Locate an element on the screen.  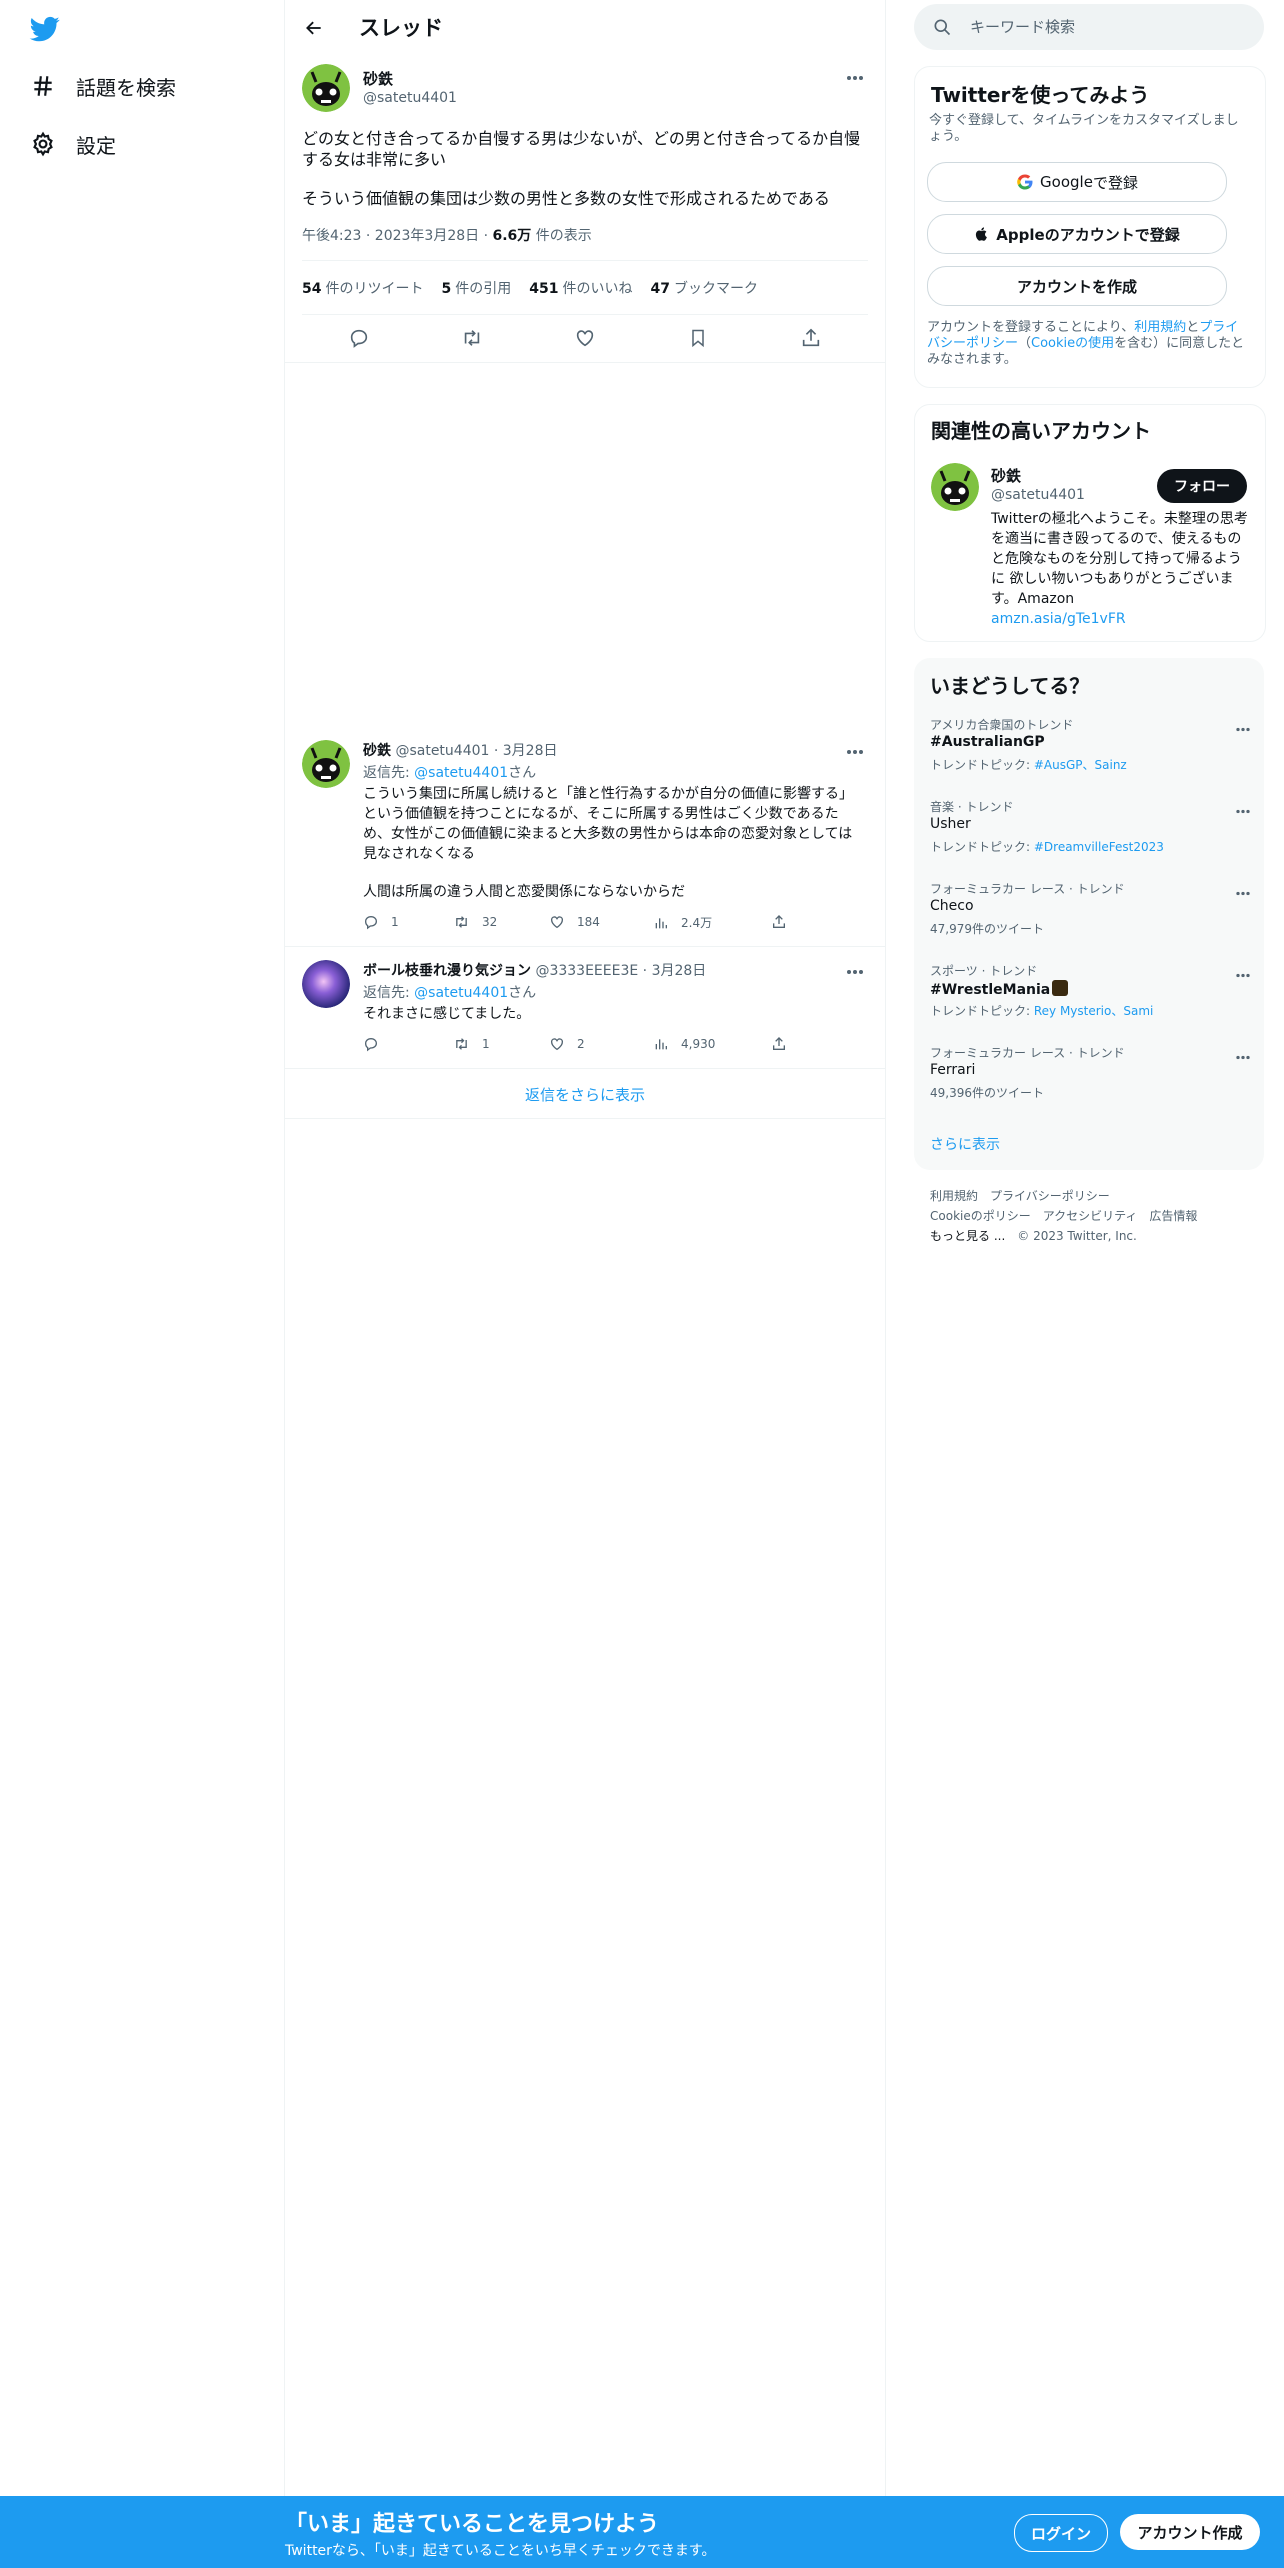
nav-explore: 話題を検索 is located at coordinates (102, 86).